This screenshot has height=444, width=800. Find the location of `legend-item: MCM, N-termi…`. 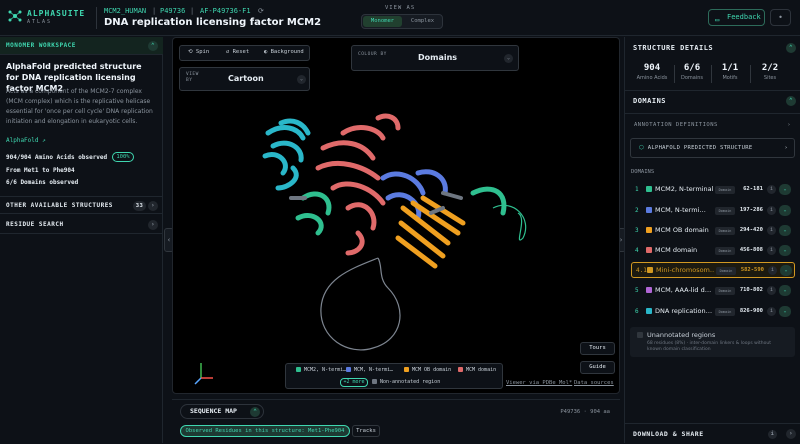

legend-item: MCM, N-termi… is located at coordinates (369, 370).